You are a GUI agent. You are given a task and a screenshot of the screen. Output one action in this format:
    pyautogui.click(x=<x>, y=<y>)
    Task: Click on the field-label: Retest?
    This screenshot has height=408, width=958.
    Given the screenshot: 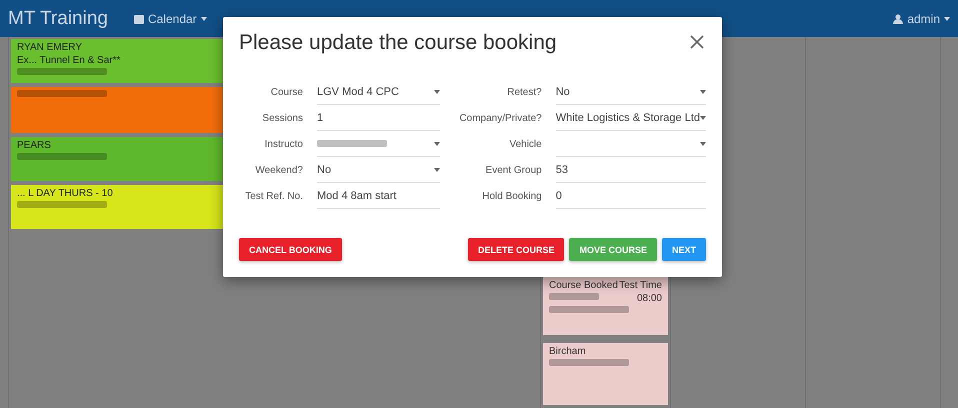 What is the action you would take?
    pyautogui.click(x=524, y=92)
    